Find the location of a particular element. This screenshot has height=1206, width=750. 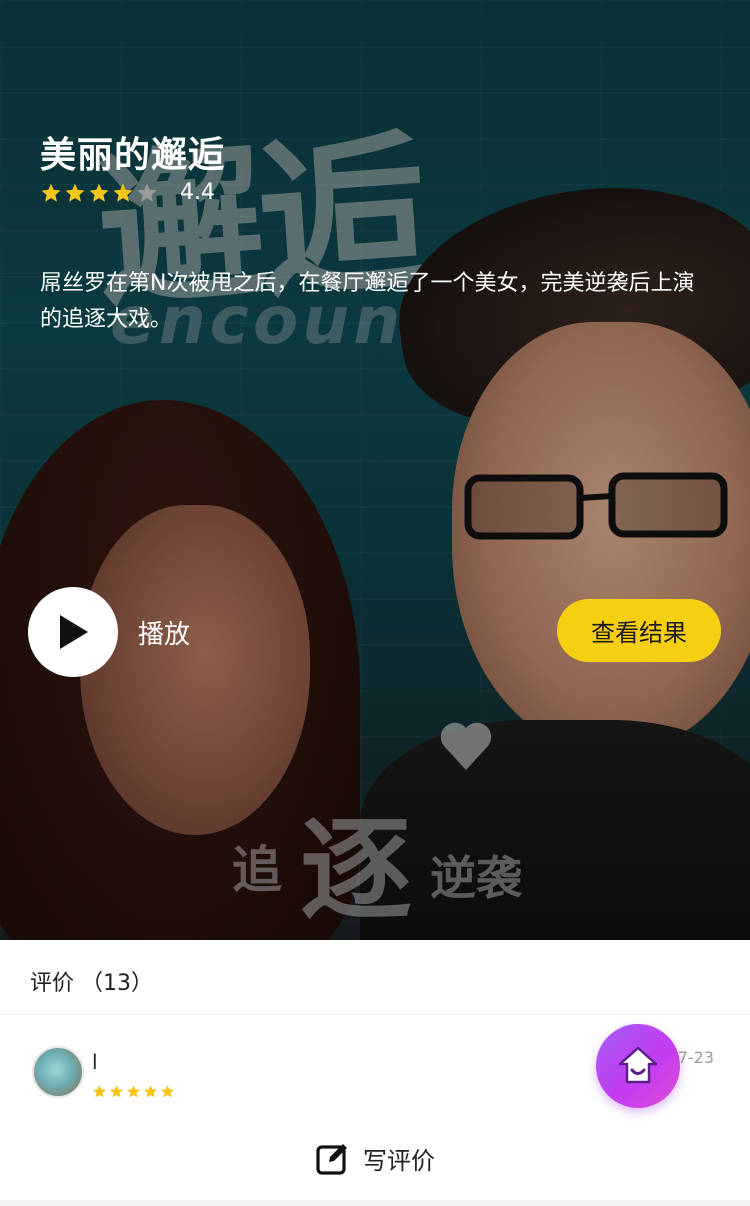

write-review-label: 写评价 is located at coordinates (399, 1160).